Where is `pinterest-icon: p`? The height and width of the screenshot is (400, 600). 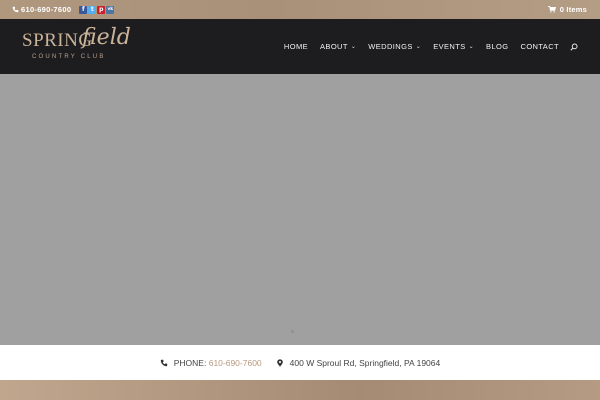
pinterest-icon: p is located at coordinates (101, 9).